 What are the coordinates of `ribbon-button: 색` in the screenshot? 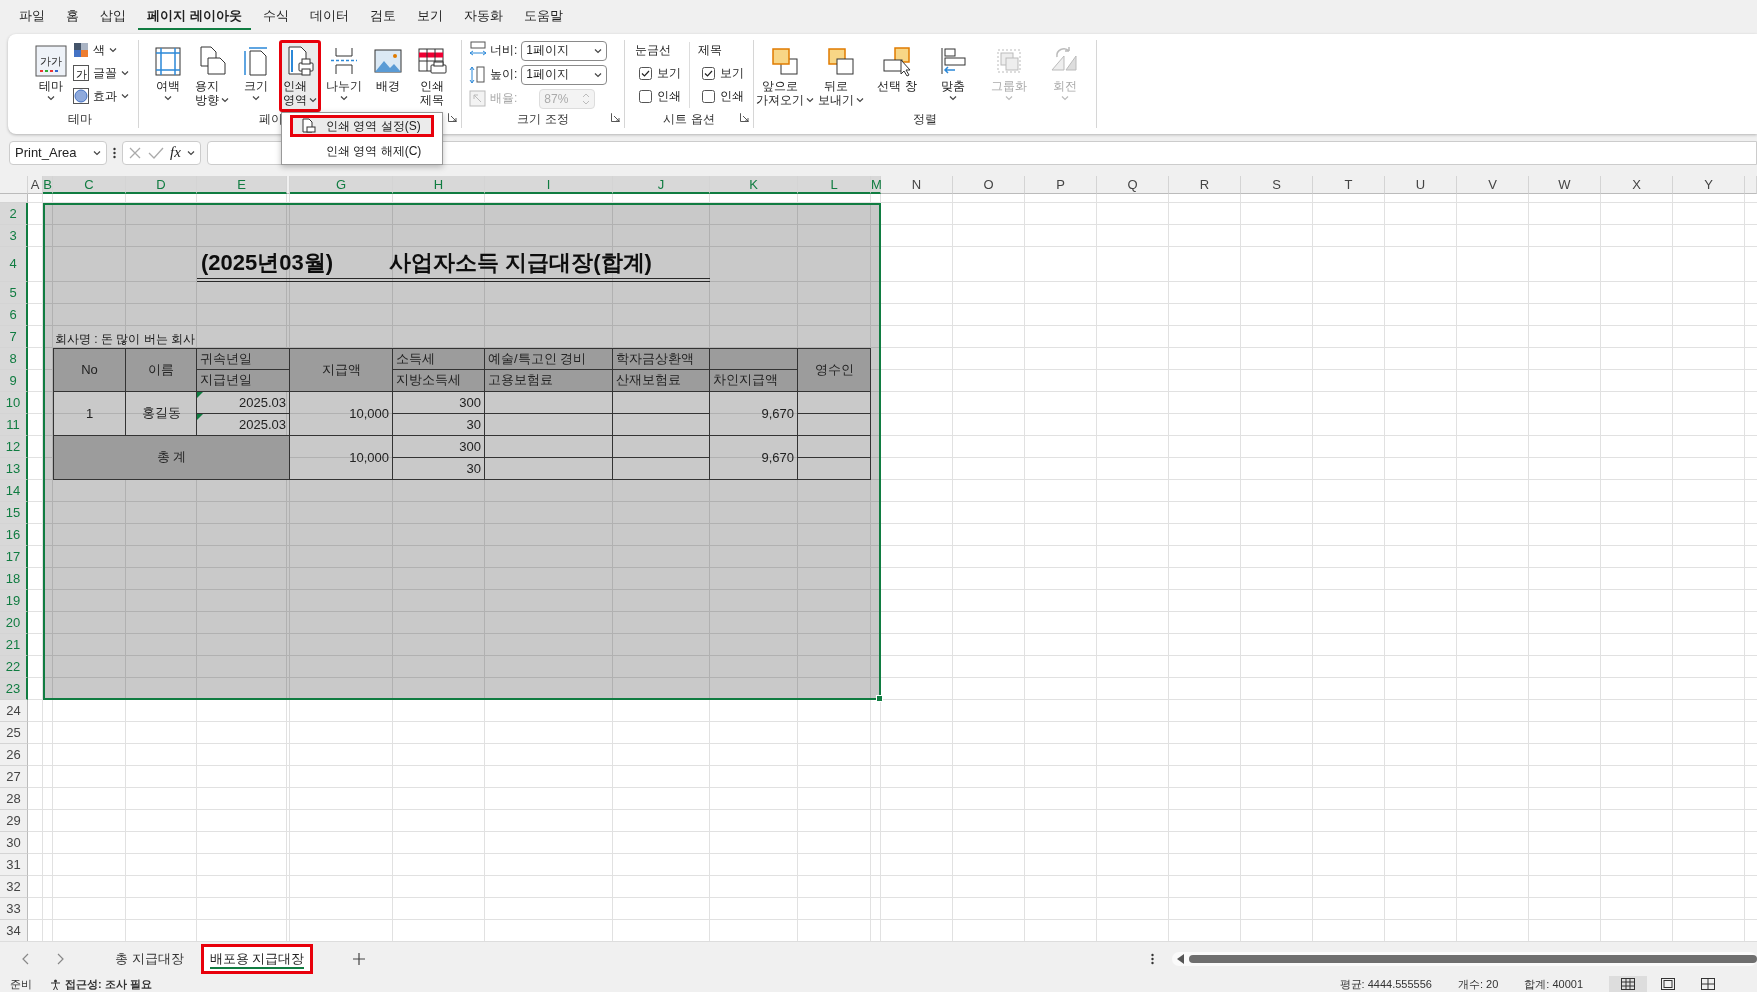 It's located at (101, 50).